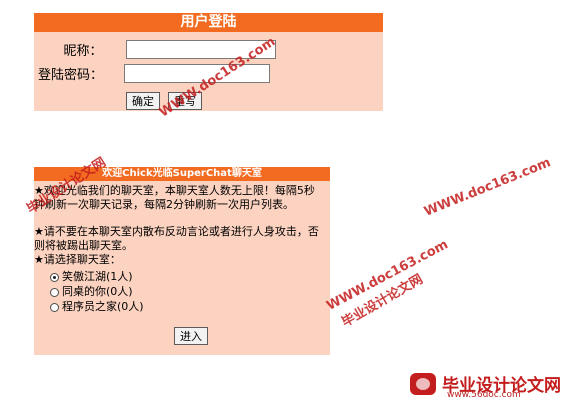 The width and height of the screenshot is (570, 403). I want to click on rules-text: ★请不要在本聊天室内散布反动言论或者进行人身攻击，否则将被踢出聊天室。, so click(176, 238).